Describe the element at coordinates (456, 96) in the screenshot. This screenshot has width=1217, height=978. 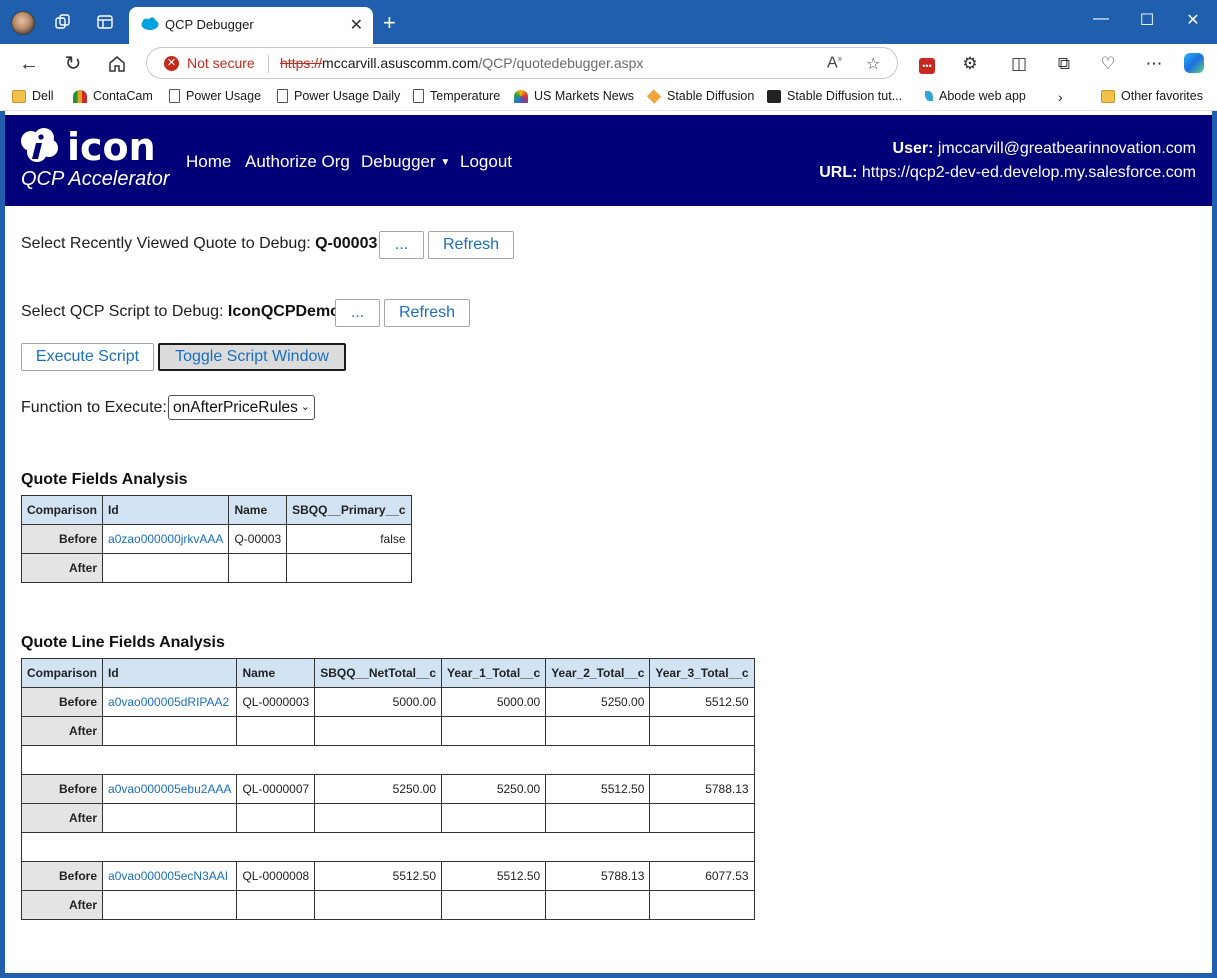
I see `favorite-temperature: Temperature` at that location.